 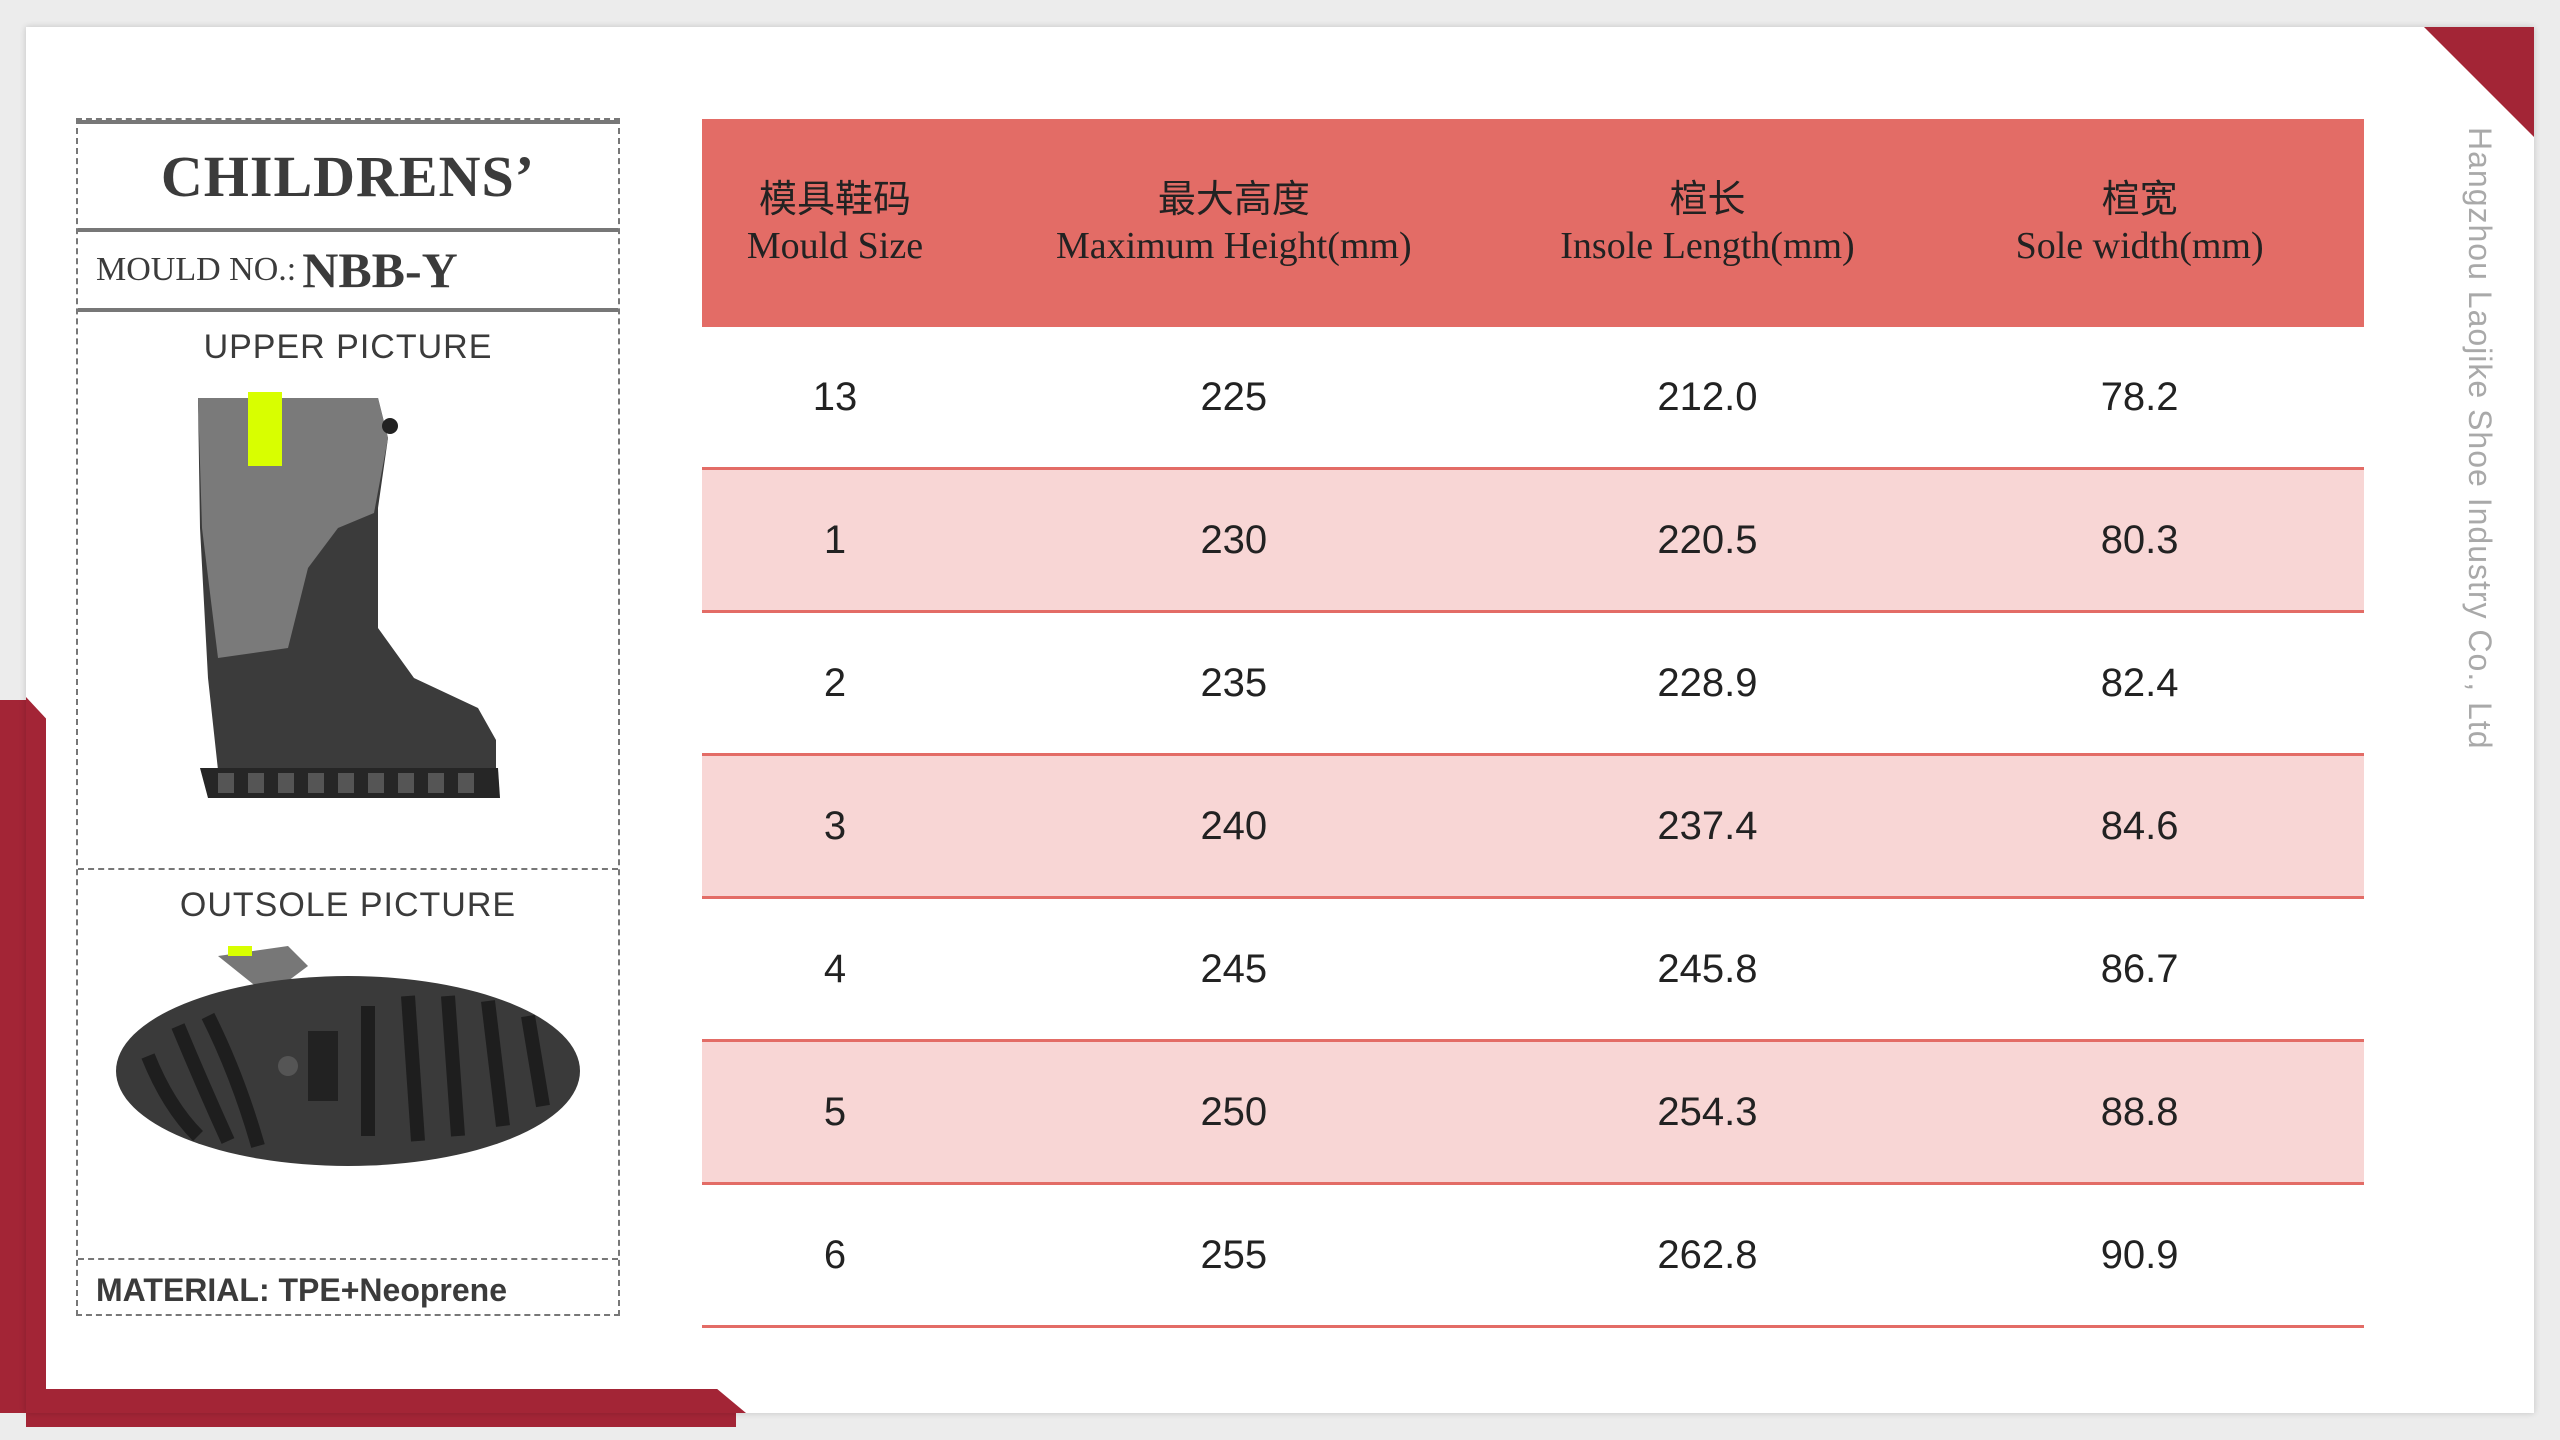 I want to click on table-cell: 235, so click(x=1233, y=683).